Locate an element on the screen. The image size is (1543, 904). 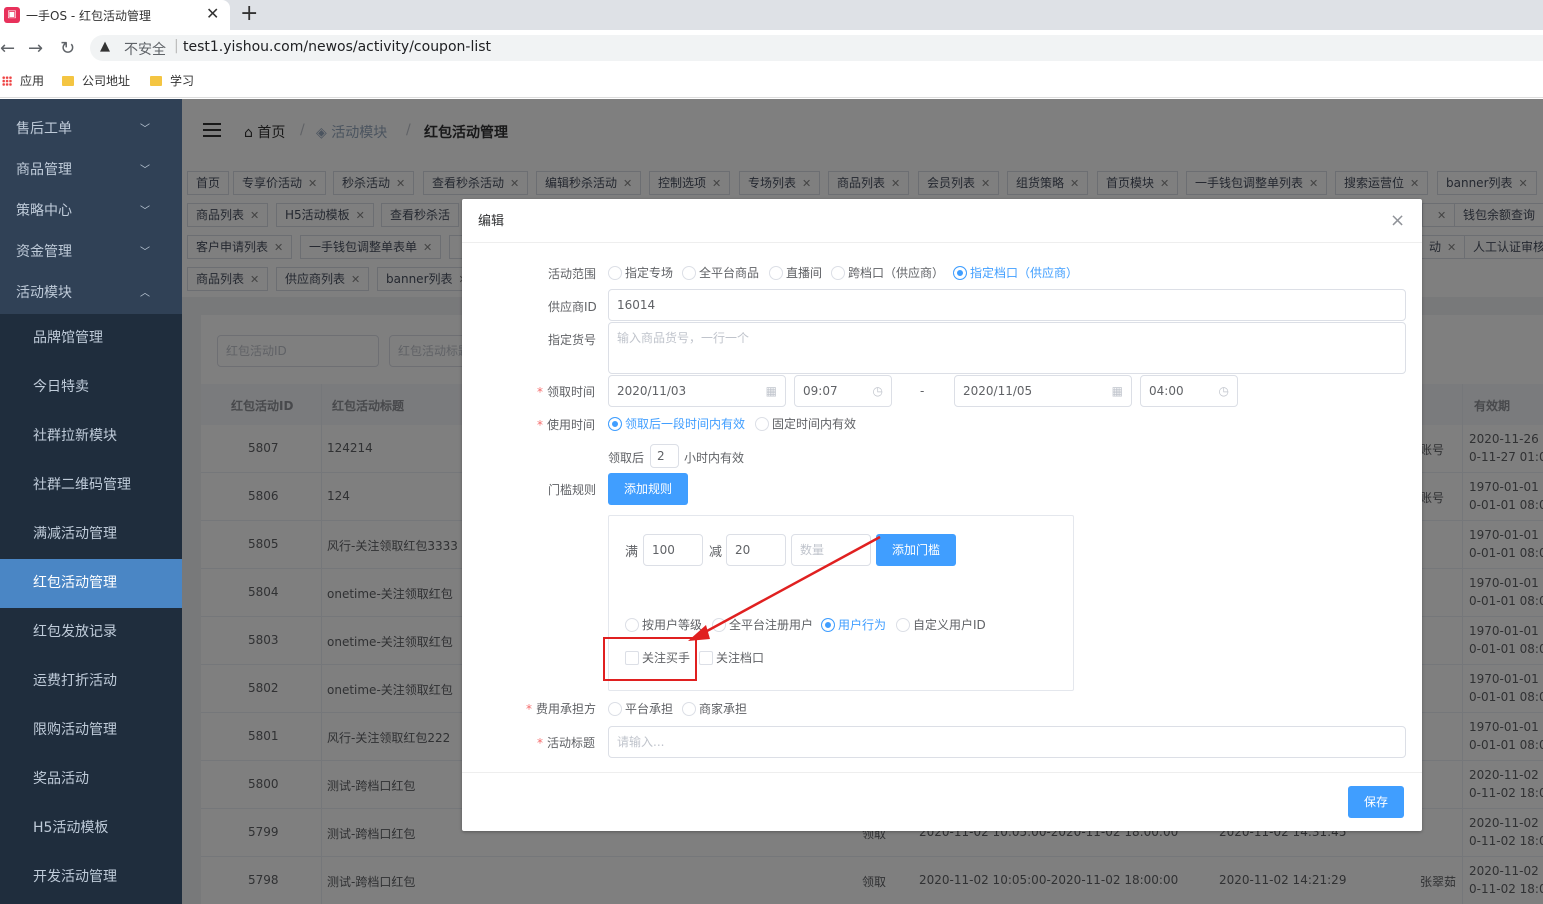
sidebar-sub-item: 品牌馆管理 is located at coordinates (91, 338).